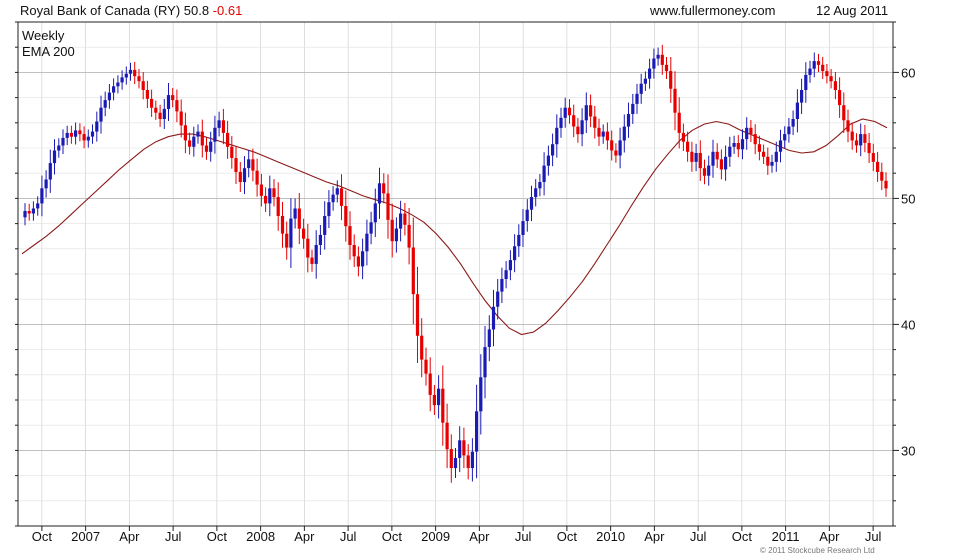 The width and height of the screenshot is (980, 560). I want to click on x-tick-label: Oct, so click(392, 536).